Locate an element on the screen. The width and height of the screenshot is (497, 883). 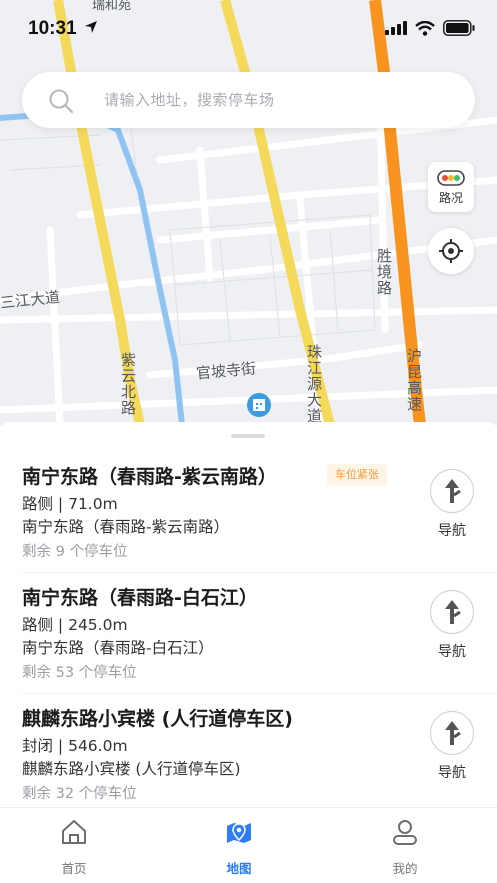
status-bar: 10:31 is located at coordinates (248, 30).